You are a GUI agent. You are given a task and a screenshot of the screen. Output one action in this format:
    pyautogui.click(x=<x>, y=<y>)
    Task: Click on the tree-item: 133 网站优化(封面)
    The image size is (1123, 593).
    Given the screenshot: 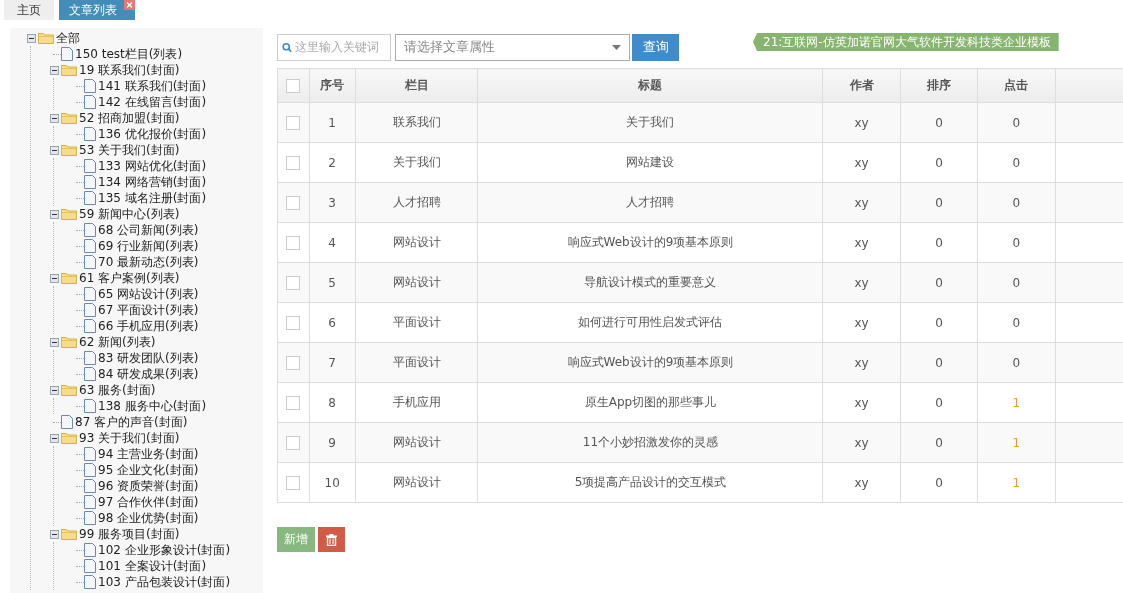 What is the action you would take?
    pyautogui.click(x=152, y=166)
    